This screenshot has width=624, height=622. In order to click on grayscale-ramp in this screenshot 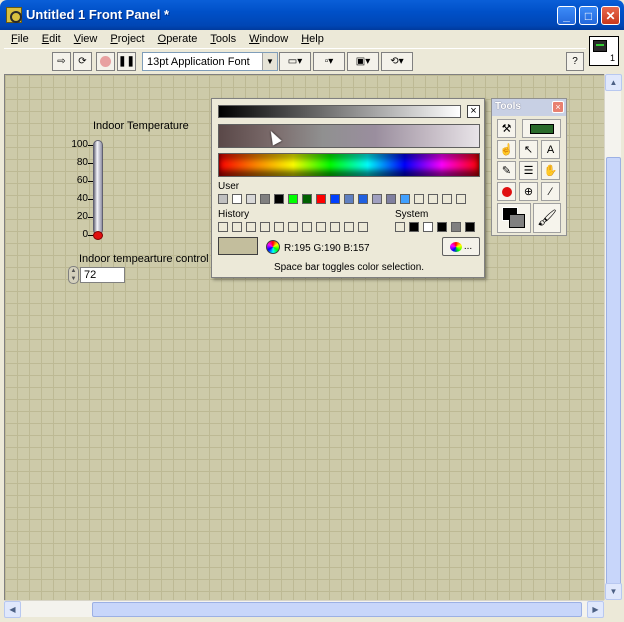, I will do `click(339, 111)`.